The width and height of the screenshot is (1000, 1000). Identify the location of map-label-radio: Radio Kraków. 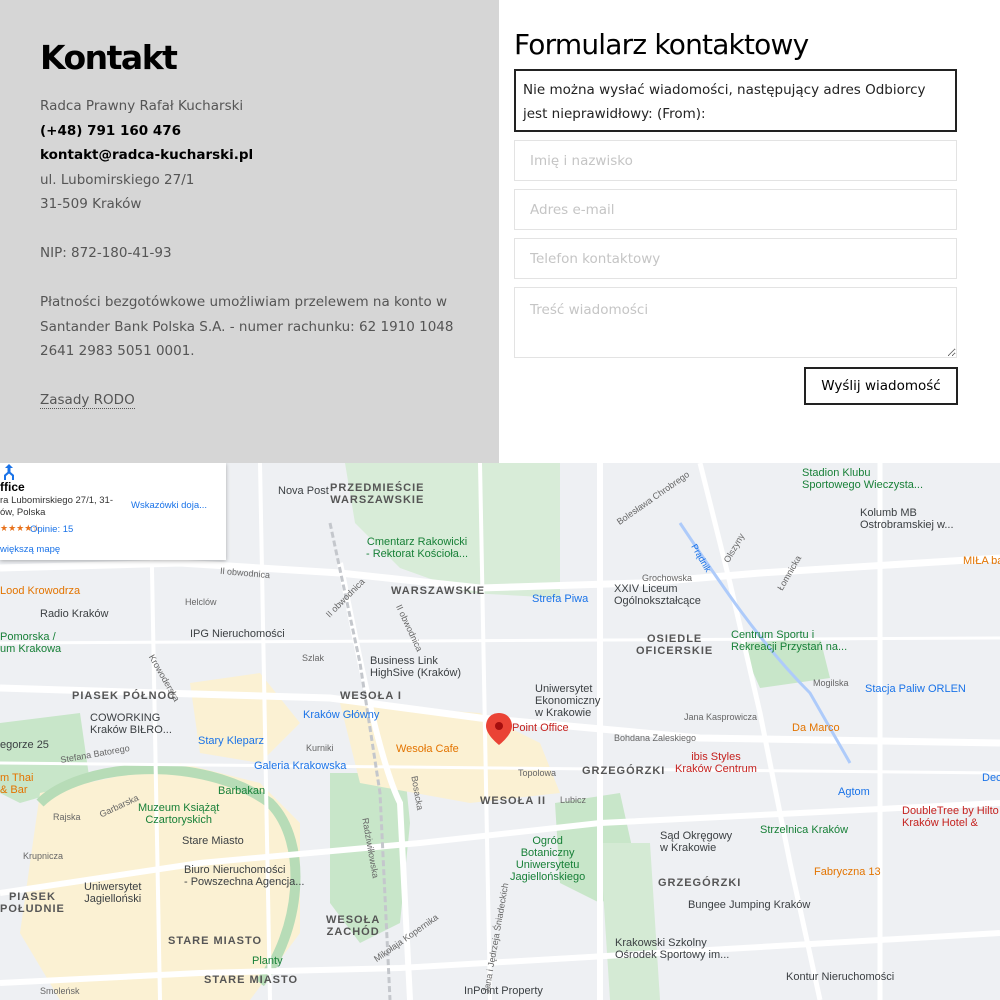
(74, 614).